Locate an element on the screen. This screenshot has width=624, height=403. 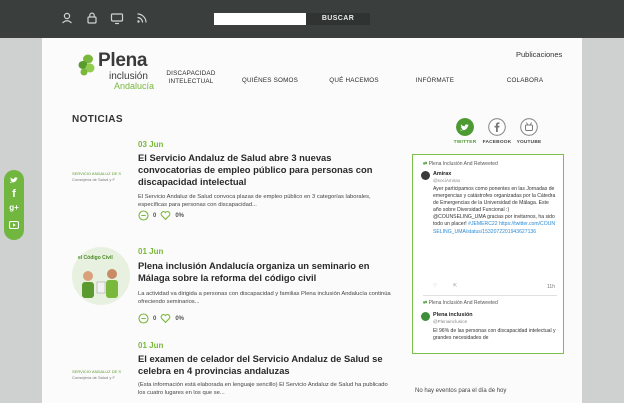
social-label: TWITTER is located at coordinates (465, 142).